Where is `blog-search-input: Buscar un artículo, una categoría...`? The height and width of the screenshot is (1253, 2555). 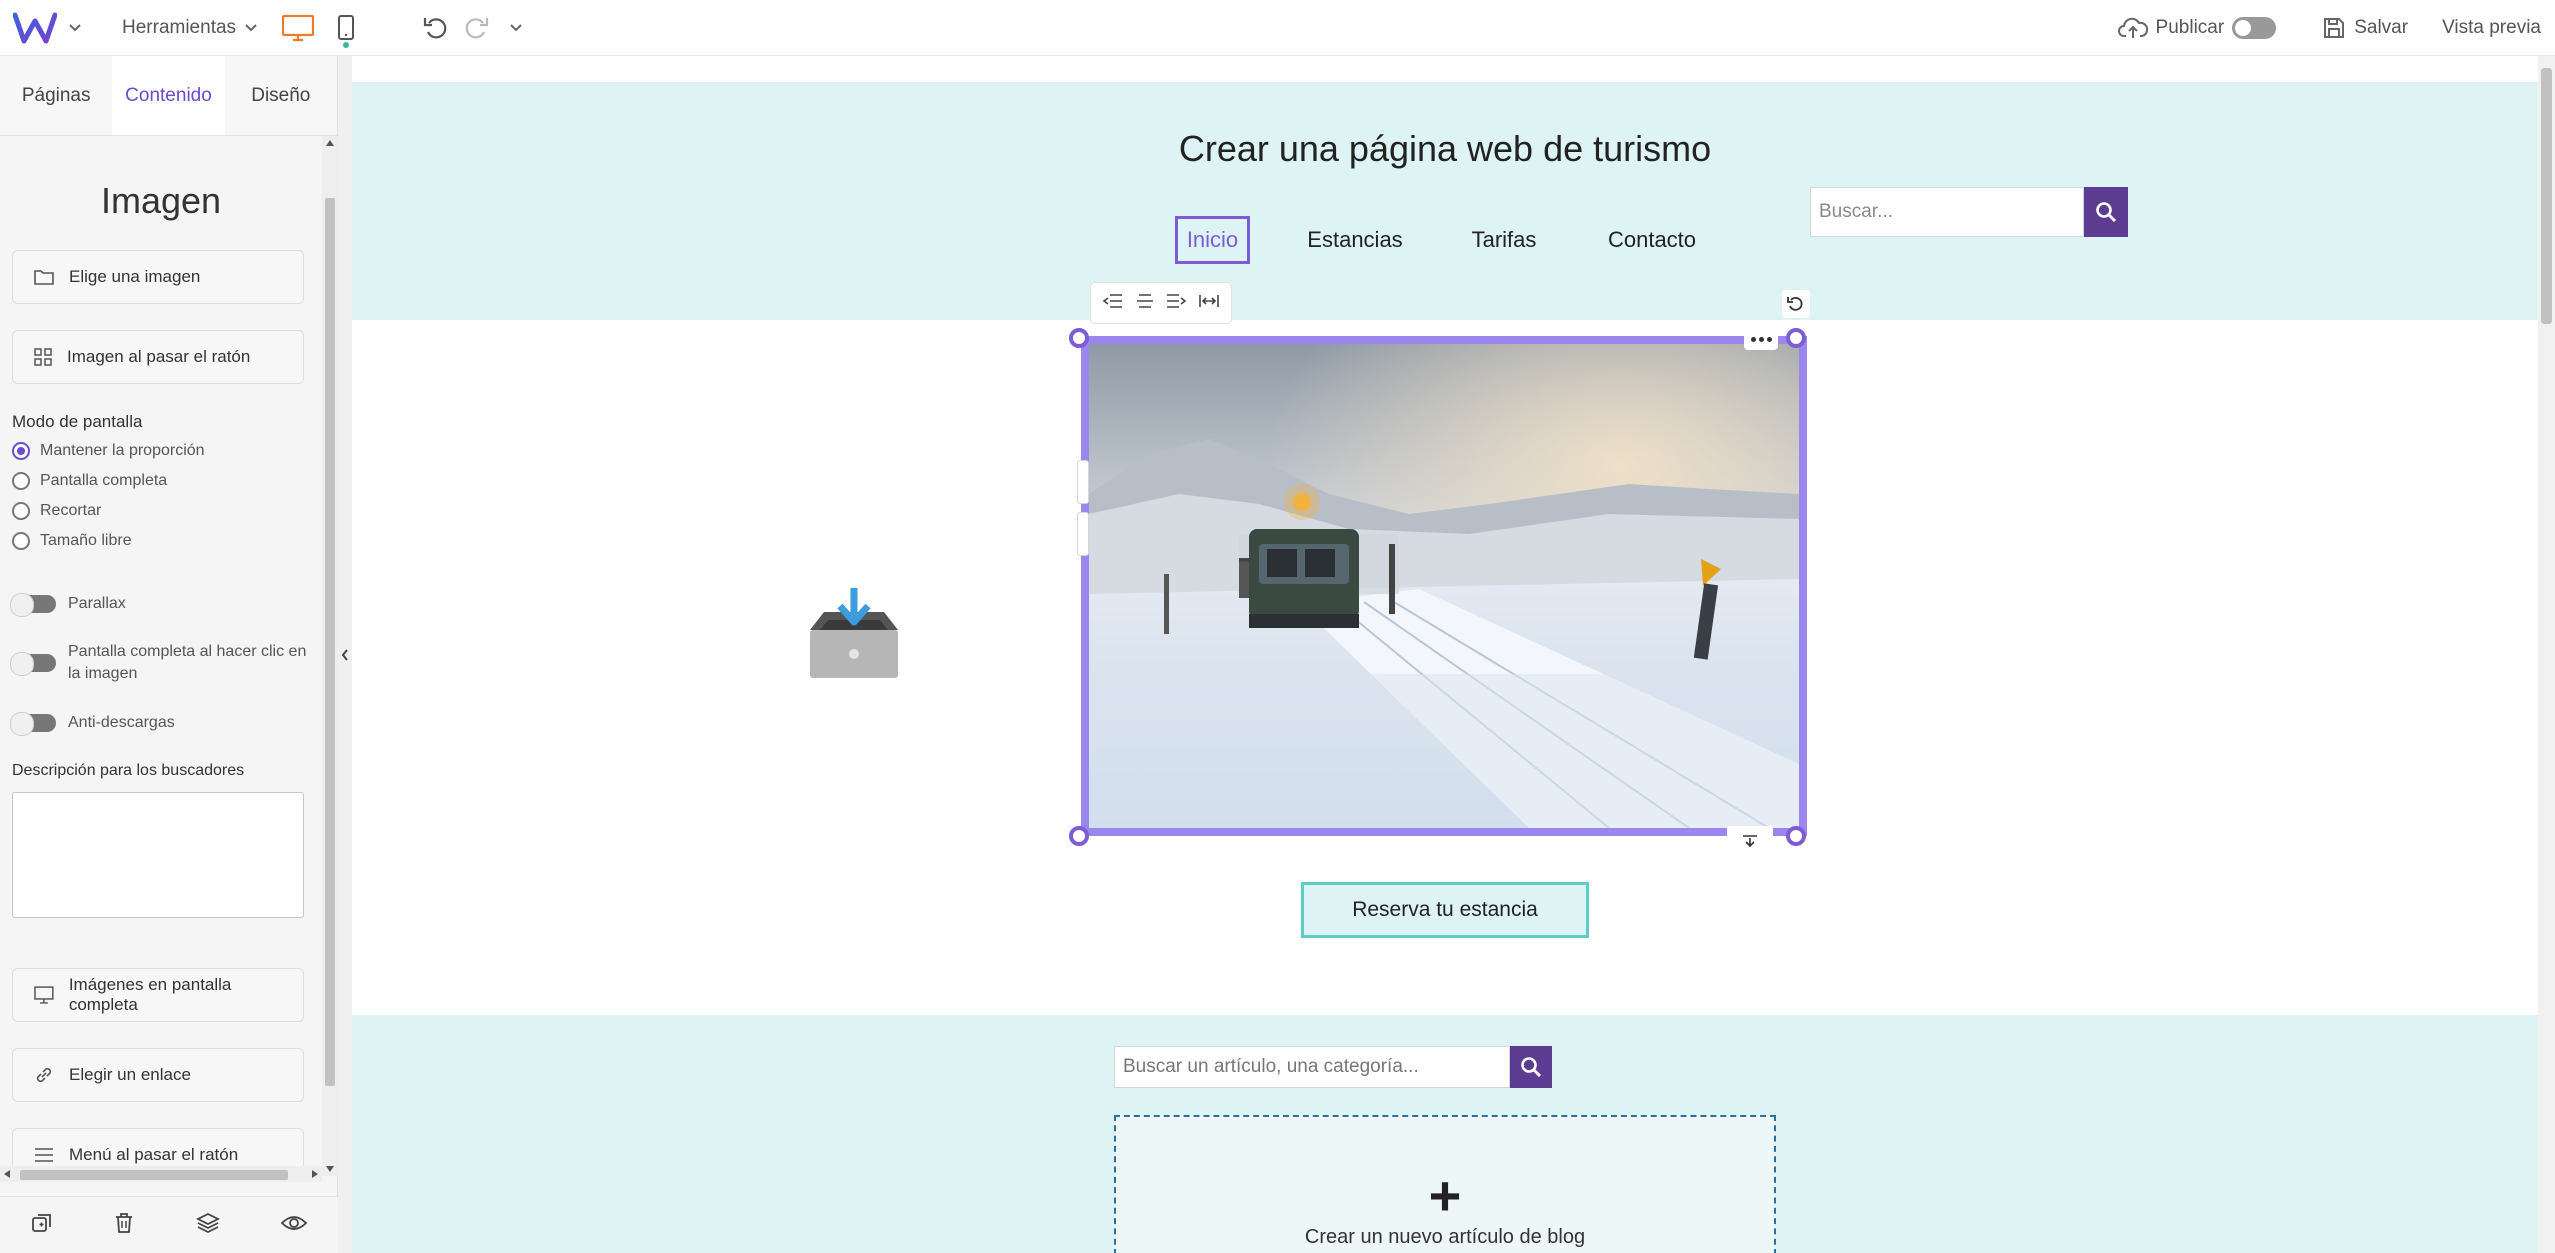
blog-search-input: Buscar un artículo, una categoría... is located at coordinates (1312, 1067).